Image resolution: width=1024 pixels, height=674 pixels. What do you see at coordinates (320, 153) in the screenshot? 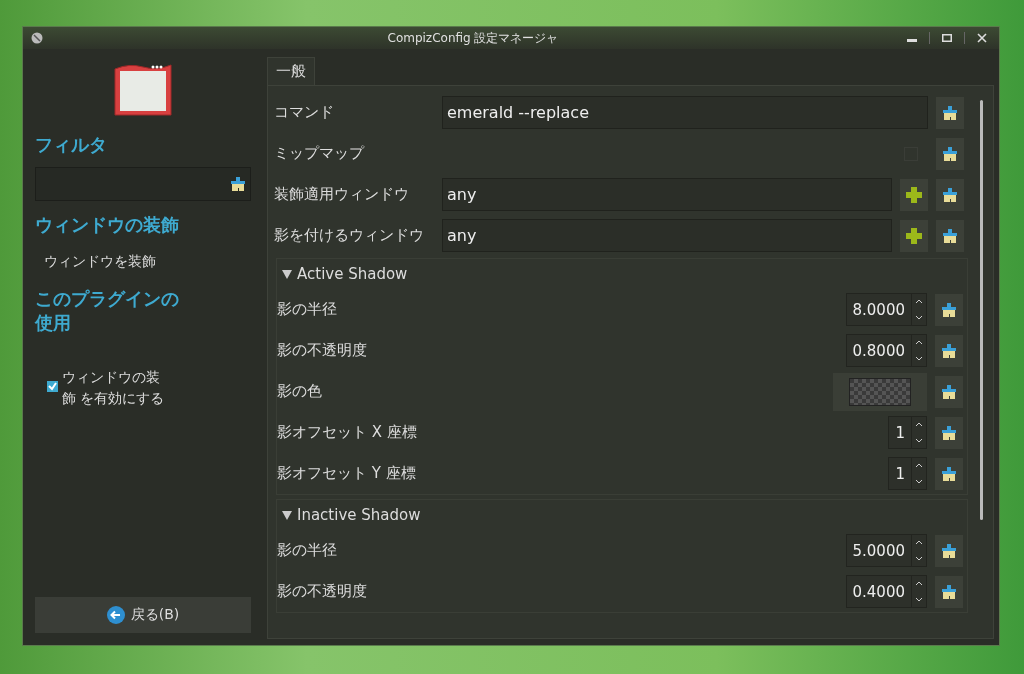
I see `option-label: ミップマップ` at bounding box center [320, 153].